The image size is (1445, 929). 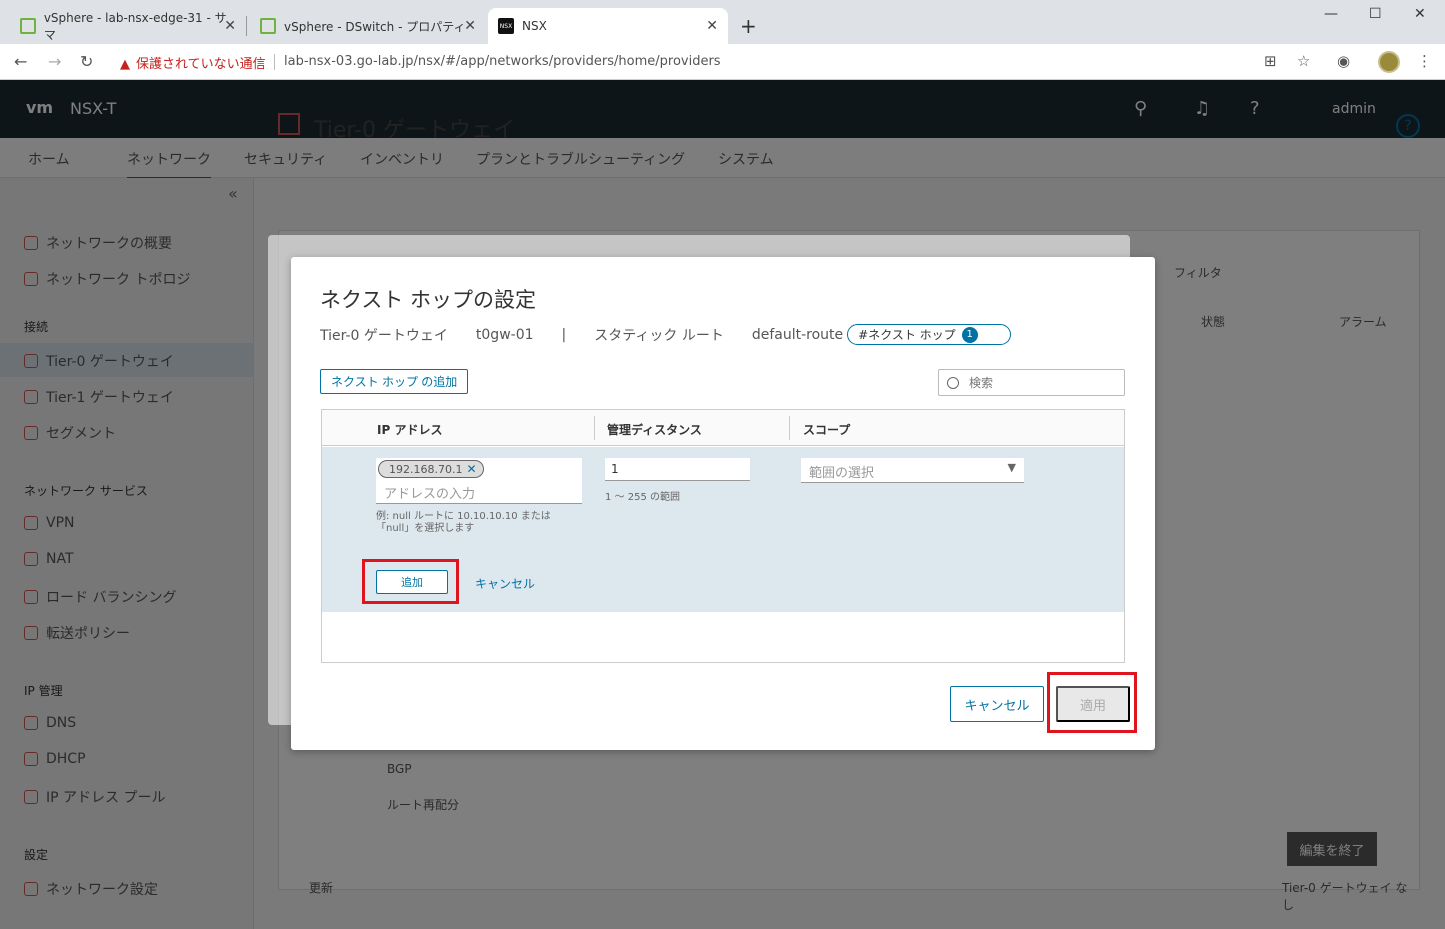 I want to click on translate-icon: ⊞, so click(x=1270, y=61).